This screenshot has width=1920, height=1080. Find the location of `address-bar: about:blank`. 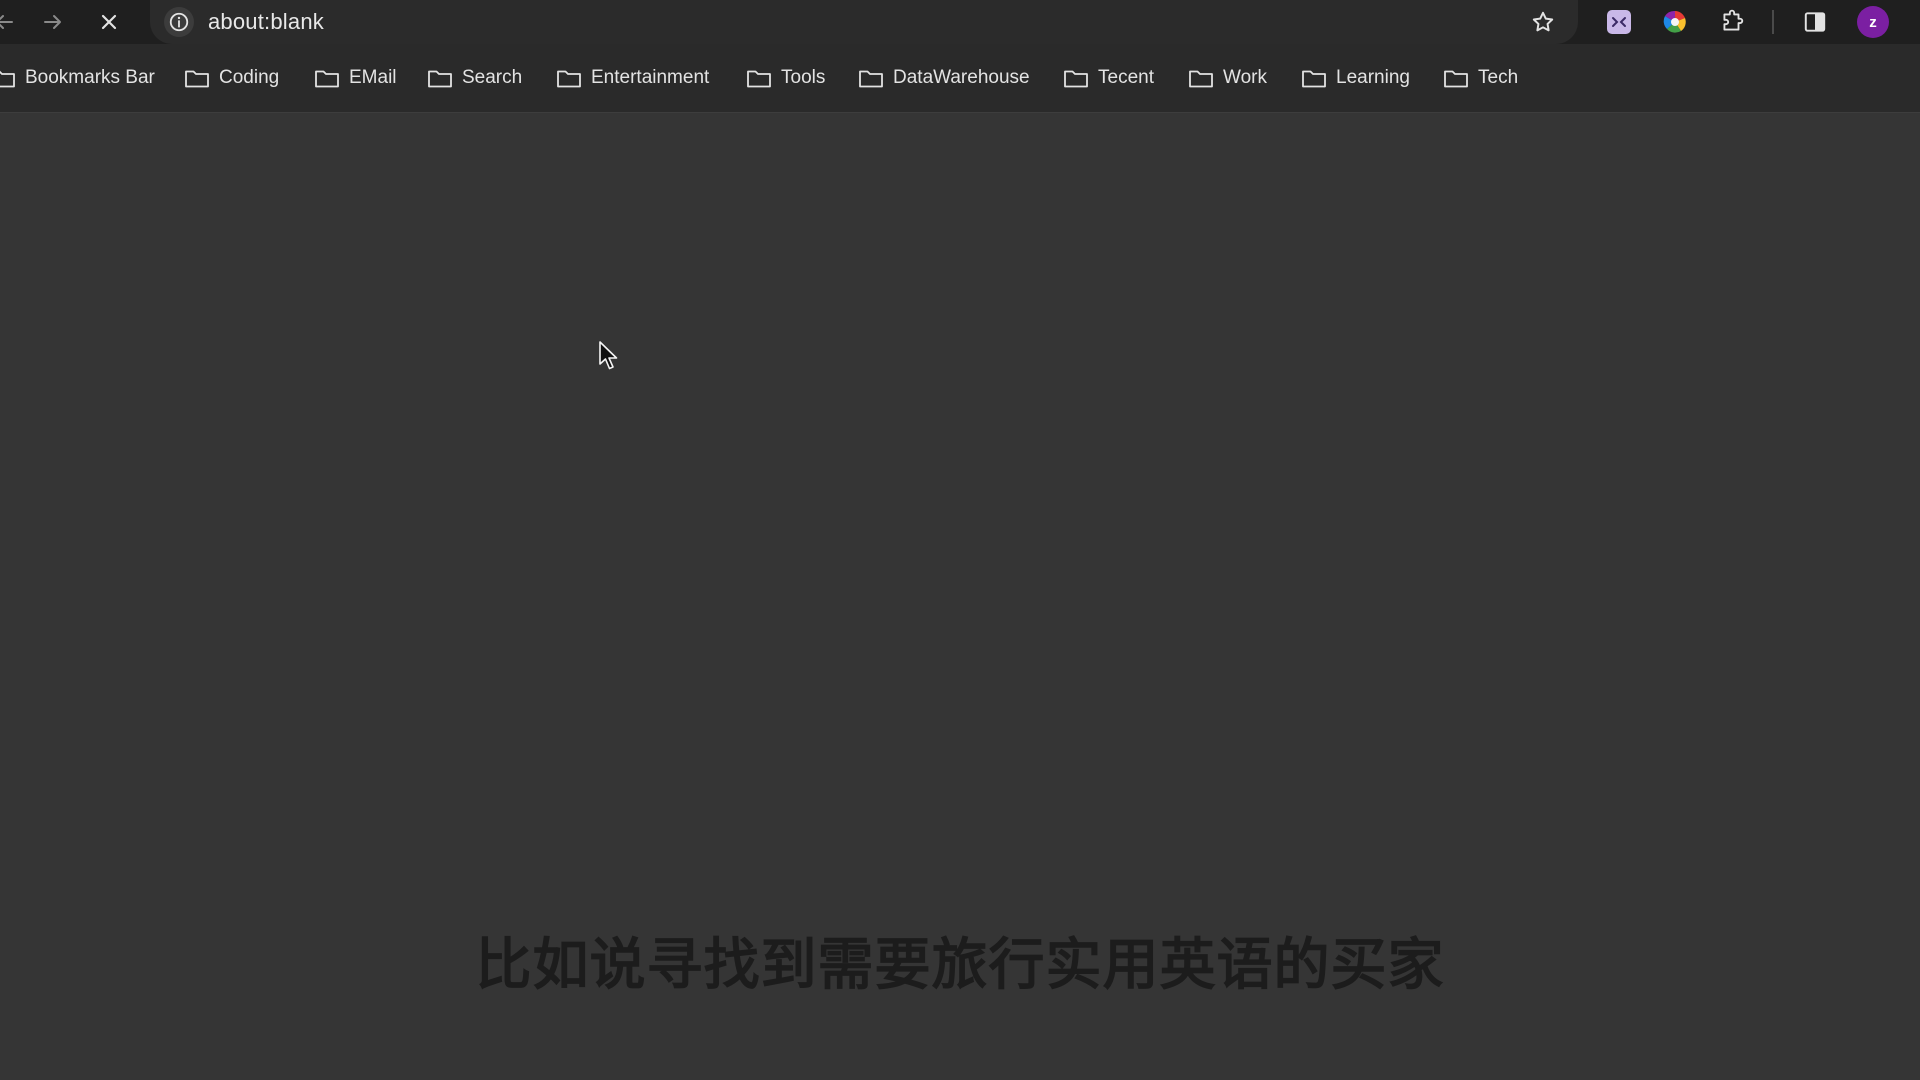

address-bar: about:blank is located at coordinates (864, 22).